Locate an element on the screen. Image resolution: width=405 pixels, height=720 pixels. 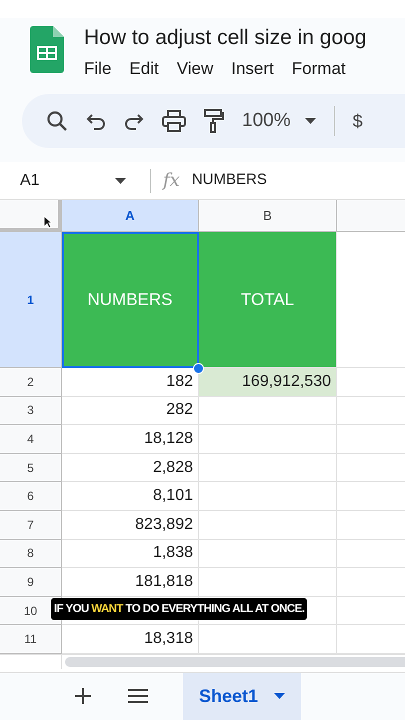
print-icon is located at coordinates (174, 121).